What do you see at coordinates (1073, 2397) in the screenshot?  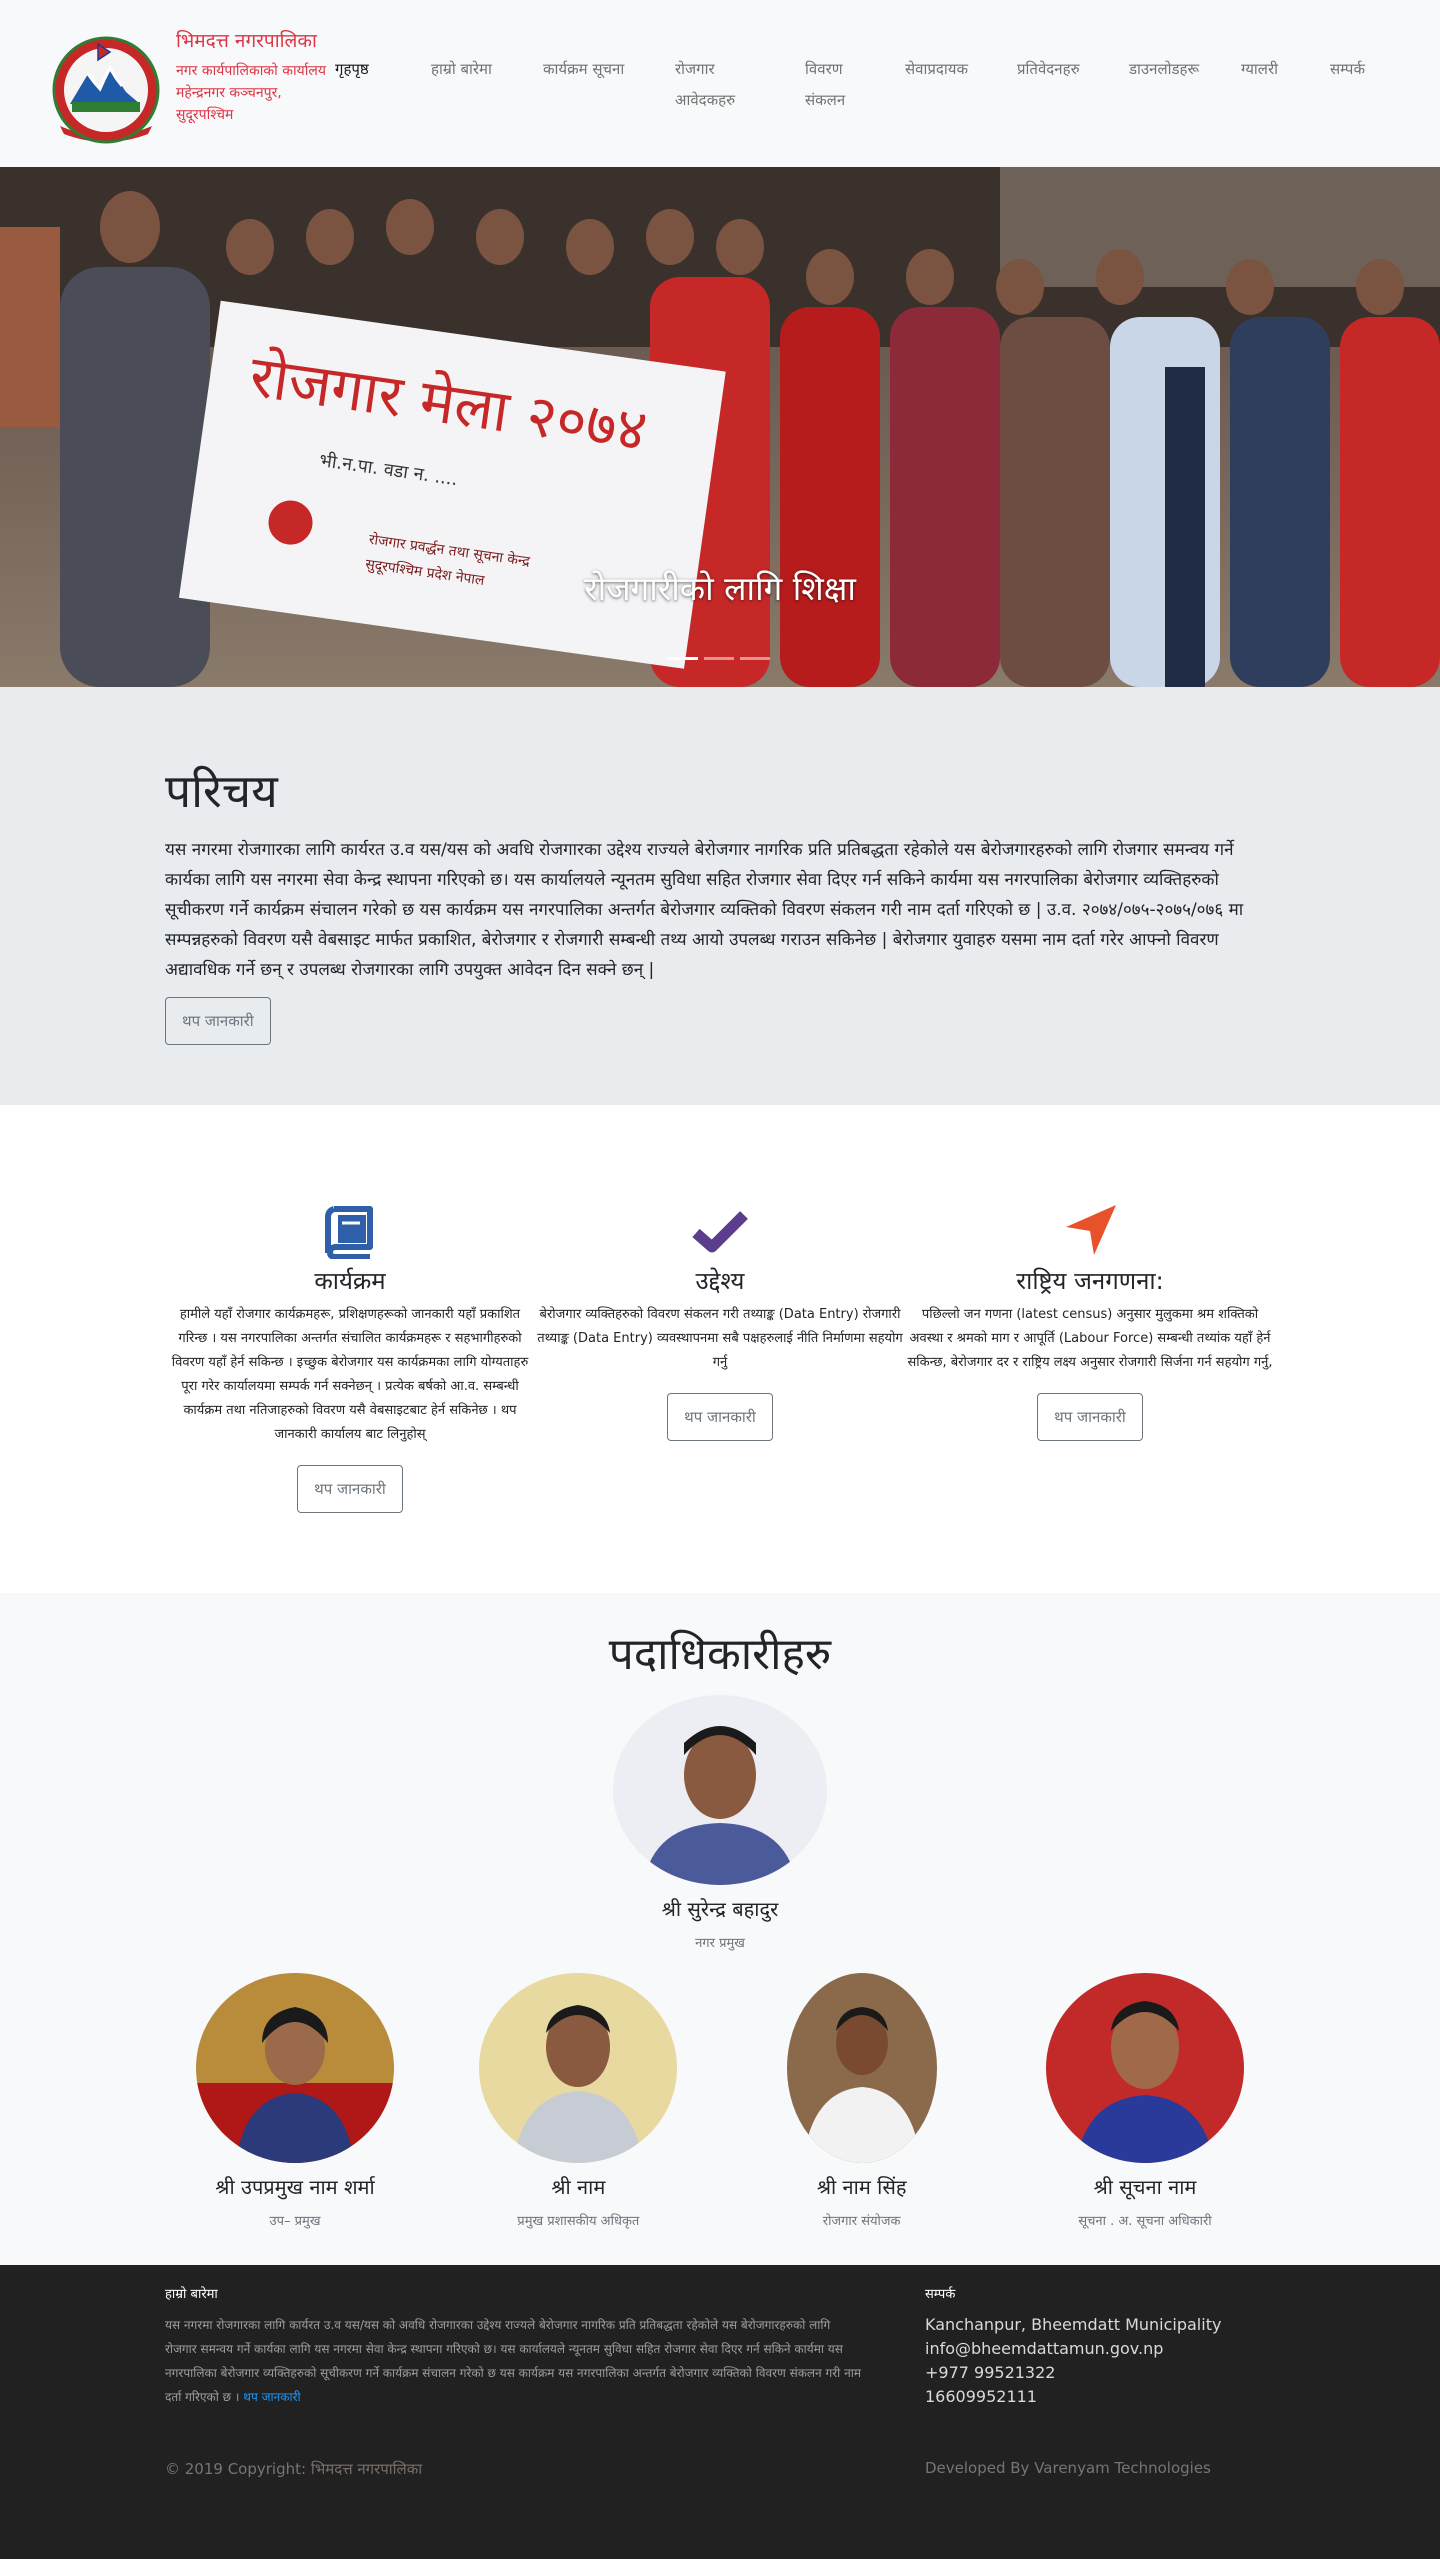 I see `contact-tollfree: 16609952111` at bounding box center [1073, 2397].